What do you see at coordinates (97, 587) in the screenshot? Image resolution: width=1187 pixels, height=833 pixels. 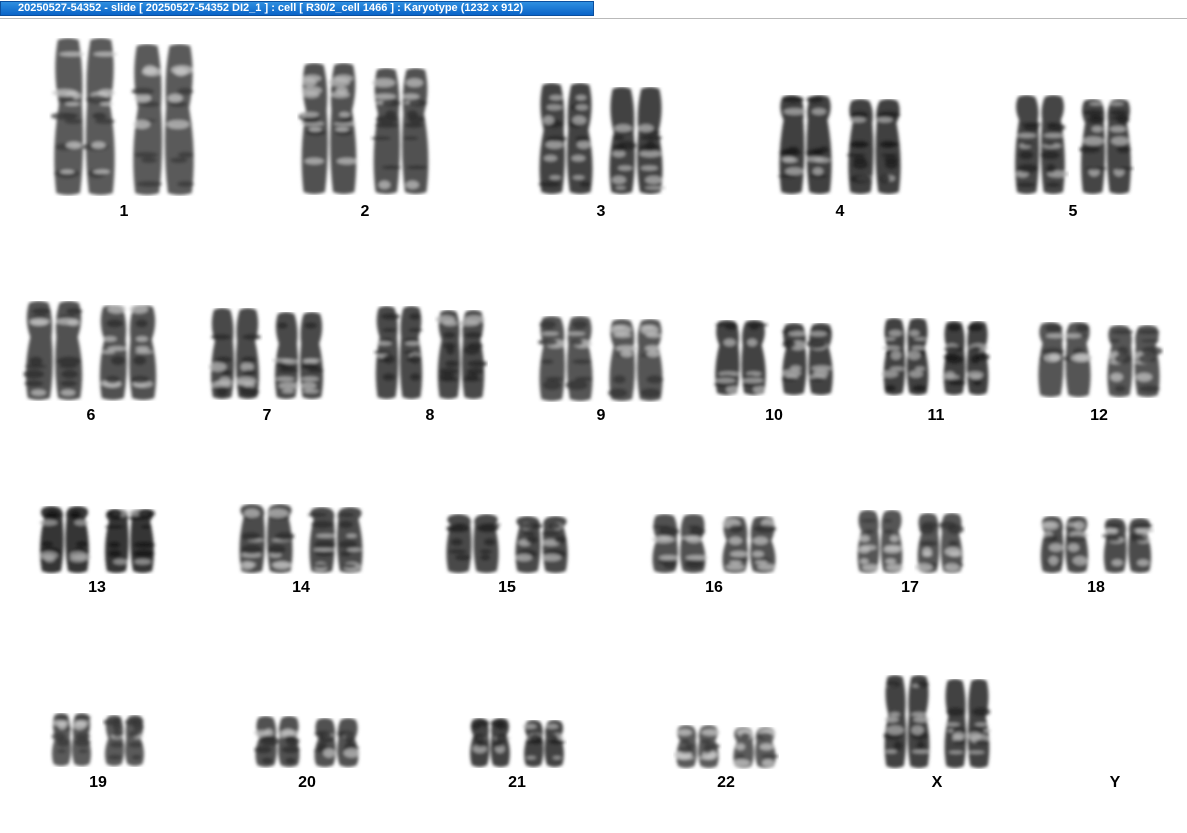 I see `chromosome-label: 13` at bounding box center [97, 587].